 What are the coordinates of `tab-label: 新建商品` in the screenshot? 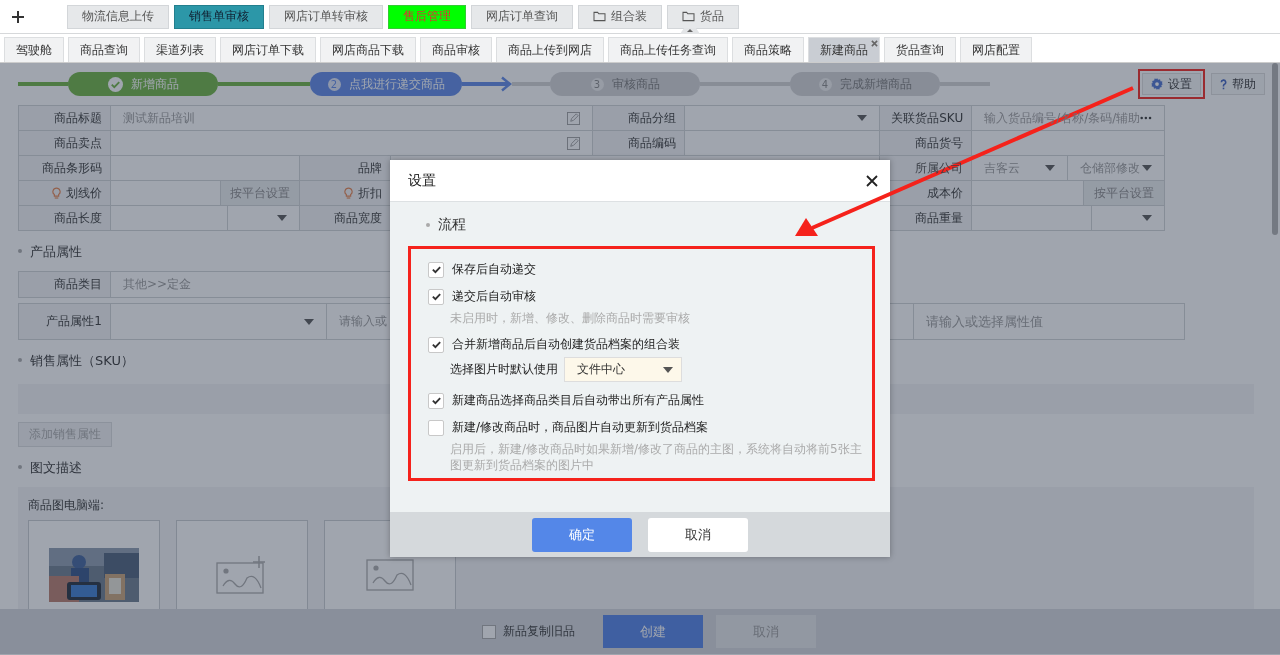 It's located at (844, 50).